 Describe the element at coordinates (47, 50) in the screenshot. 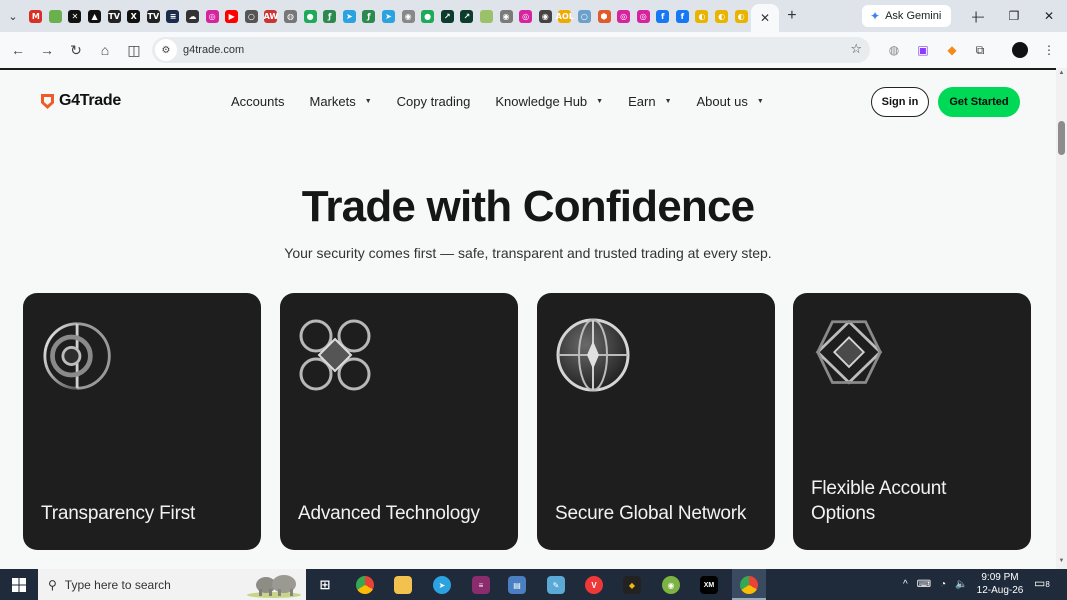

I see `forward-icon: →` at that location.